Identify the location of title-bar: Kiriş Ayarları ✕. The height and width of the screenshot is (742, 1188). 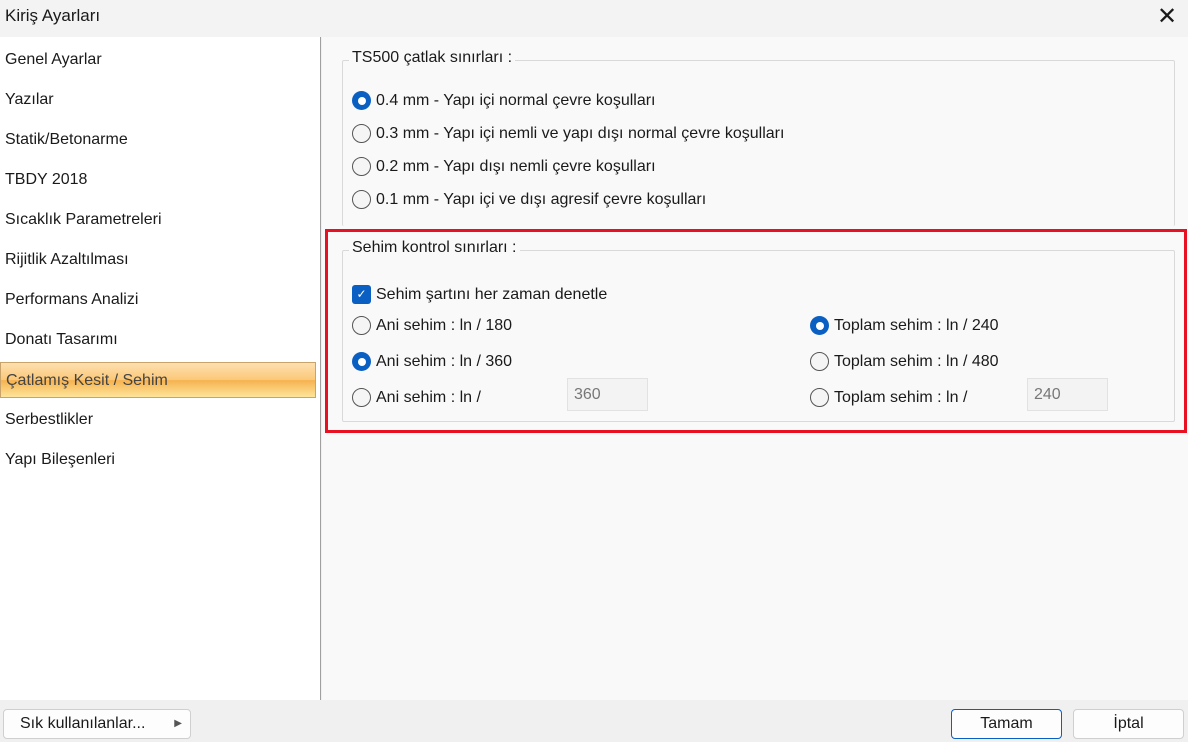
(594, 18).